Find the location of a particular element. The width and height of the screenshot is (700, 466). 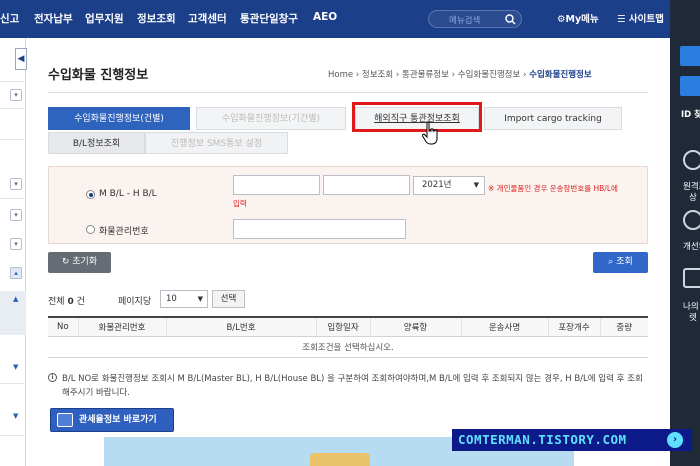

breadcrumb-home: Home is located at coordinates (340, 75).